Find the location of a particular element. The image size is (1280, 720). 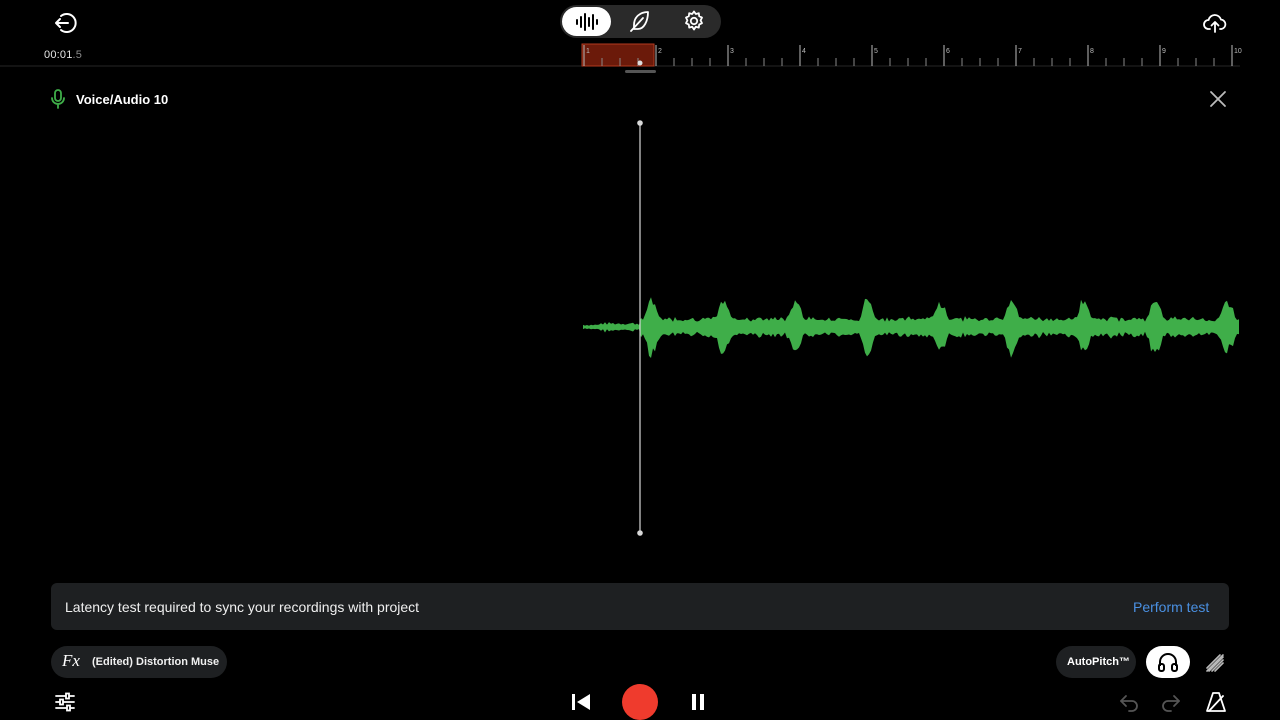

headphones-icon is located at coordinates (1168, 662).